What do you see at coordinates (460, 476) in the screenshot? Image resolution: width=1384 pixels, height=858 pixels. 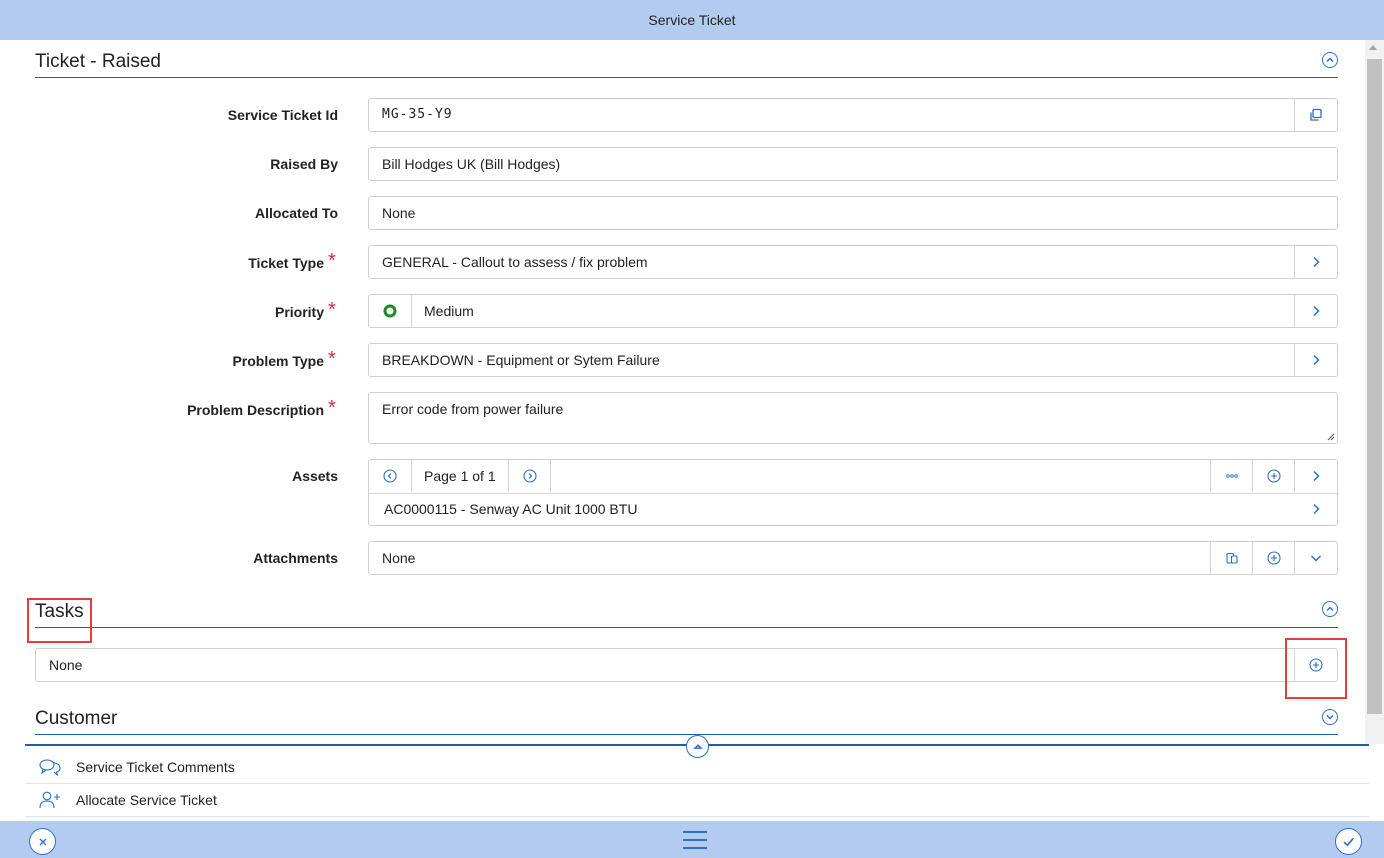 I see `assets-pager-text: Page 1 of 1` at bounding box center [460, 476].